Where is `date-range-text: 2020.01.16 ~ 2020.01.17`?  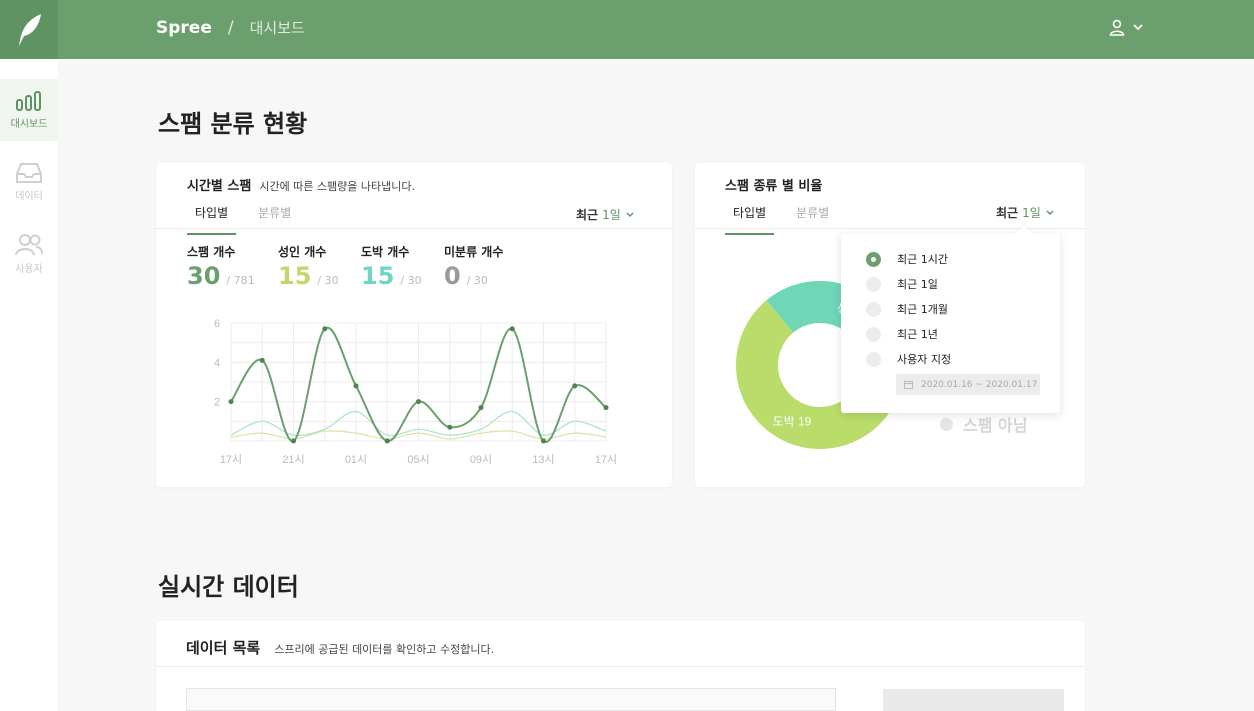 date-range-text: 2020.01.16 ~ 2020.01.17 is located at coordinates (979, 384).